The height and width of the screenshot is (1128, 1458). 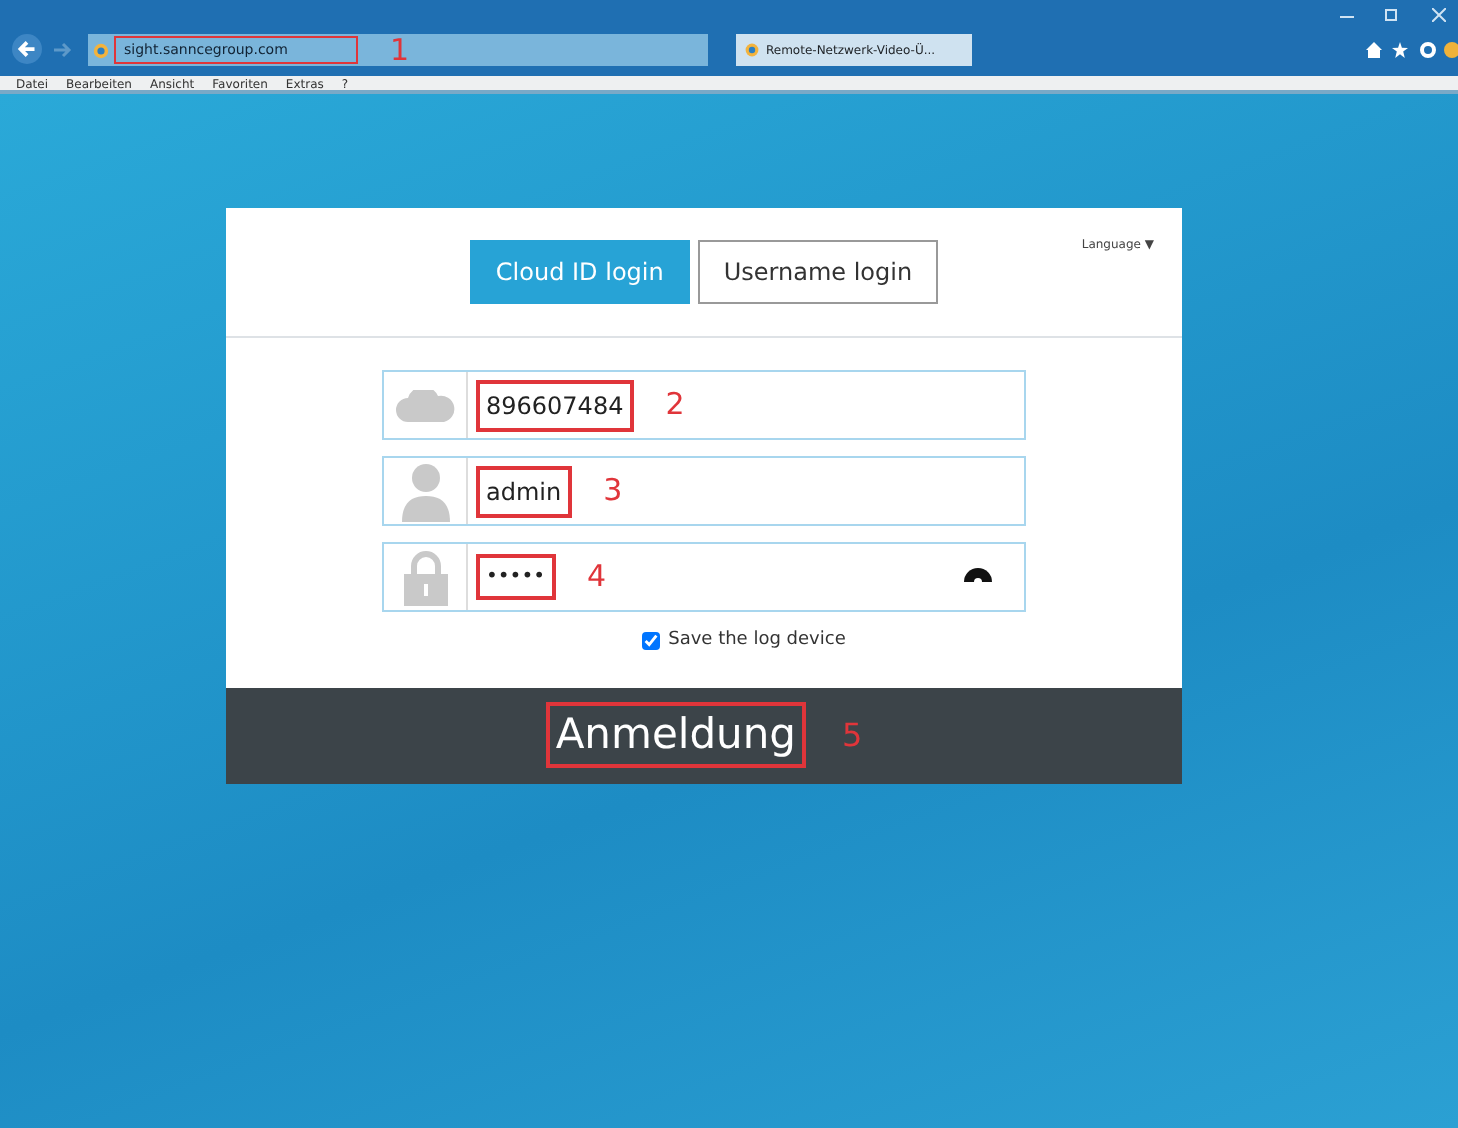 I want to click on annotation-number: 4, so click(x=597, y=577).